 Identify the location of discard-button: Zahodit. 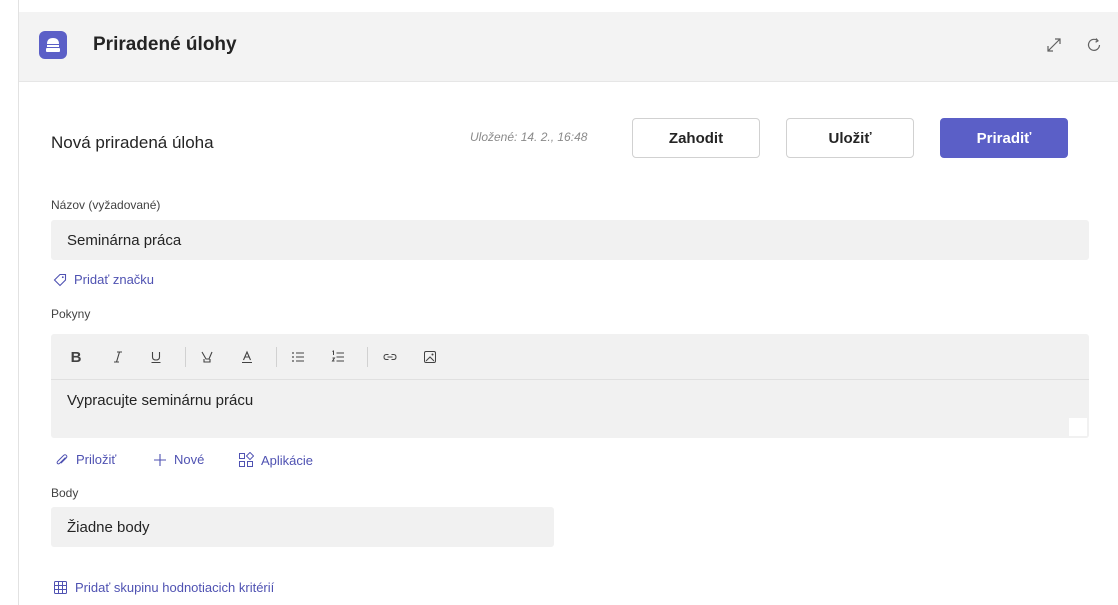
(696, 138).